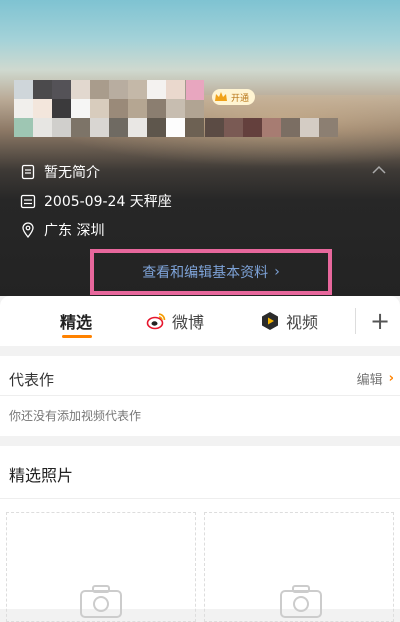 This screenshot has width=400, height=622. I want to click on empty-state-text: 你还没有添加视频代表作, so click(75, 416).